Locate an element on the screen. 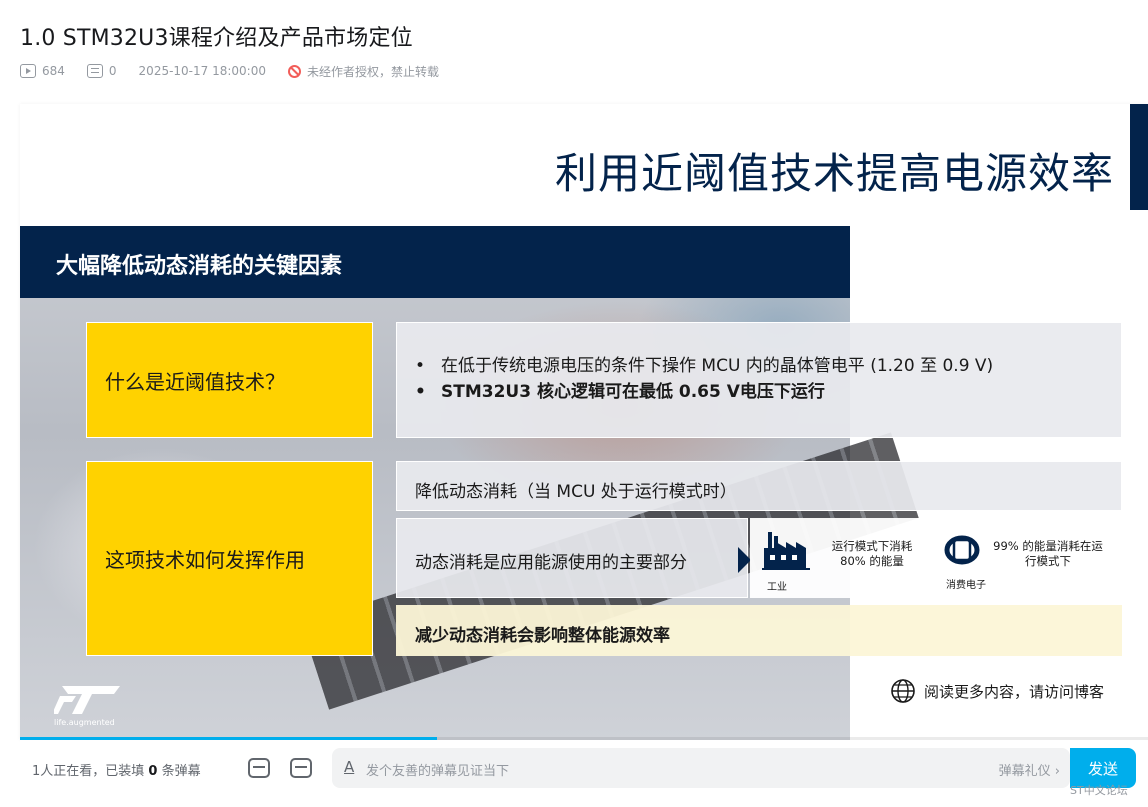 This screenshot has width=1148, height=807. slide-edge-bar is located at coordinates (1139, 157).